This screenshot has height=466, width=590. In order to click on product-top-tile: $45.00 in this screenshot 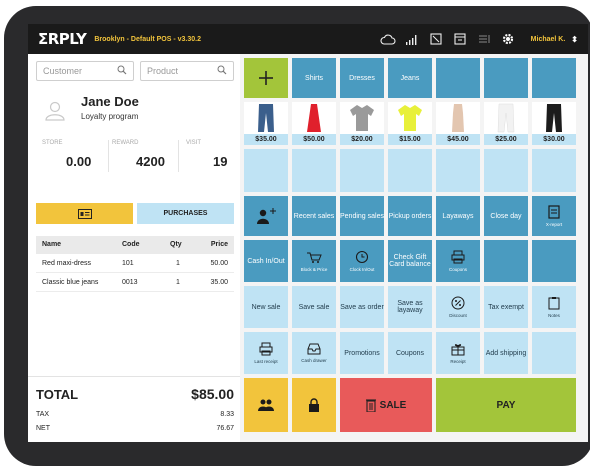, I will do `click(458, 123)`.